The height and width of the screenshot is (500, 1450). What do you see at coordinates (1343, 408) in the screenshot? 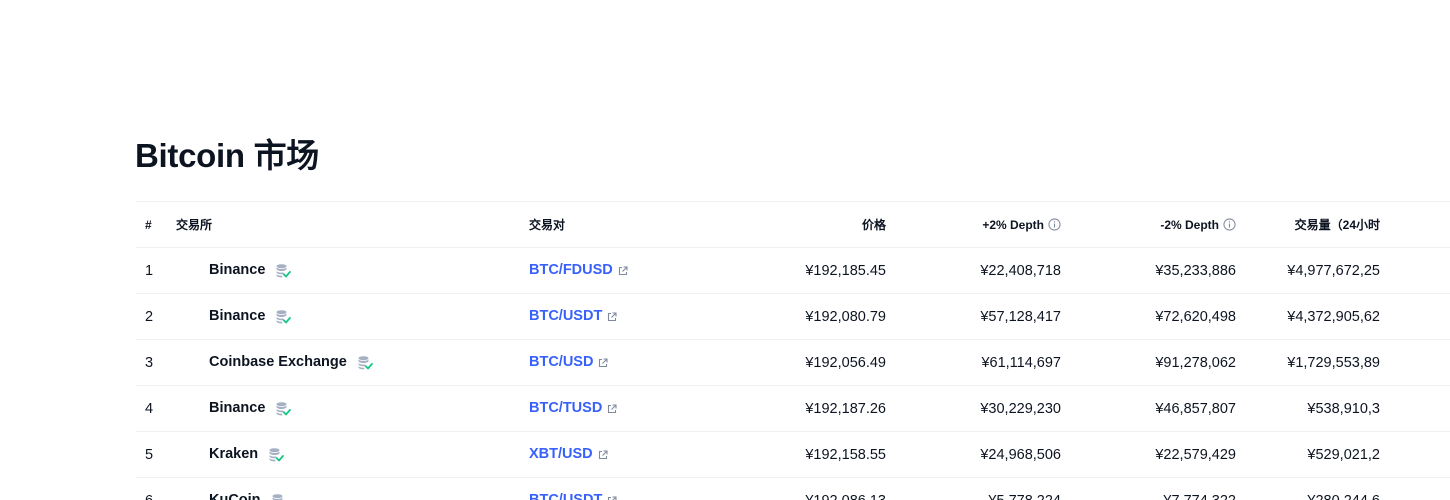
I see `row-volume: ¥538,910,3` at bounding box center [1343, 408].